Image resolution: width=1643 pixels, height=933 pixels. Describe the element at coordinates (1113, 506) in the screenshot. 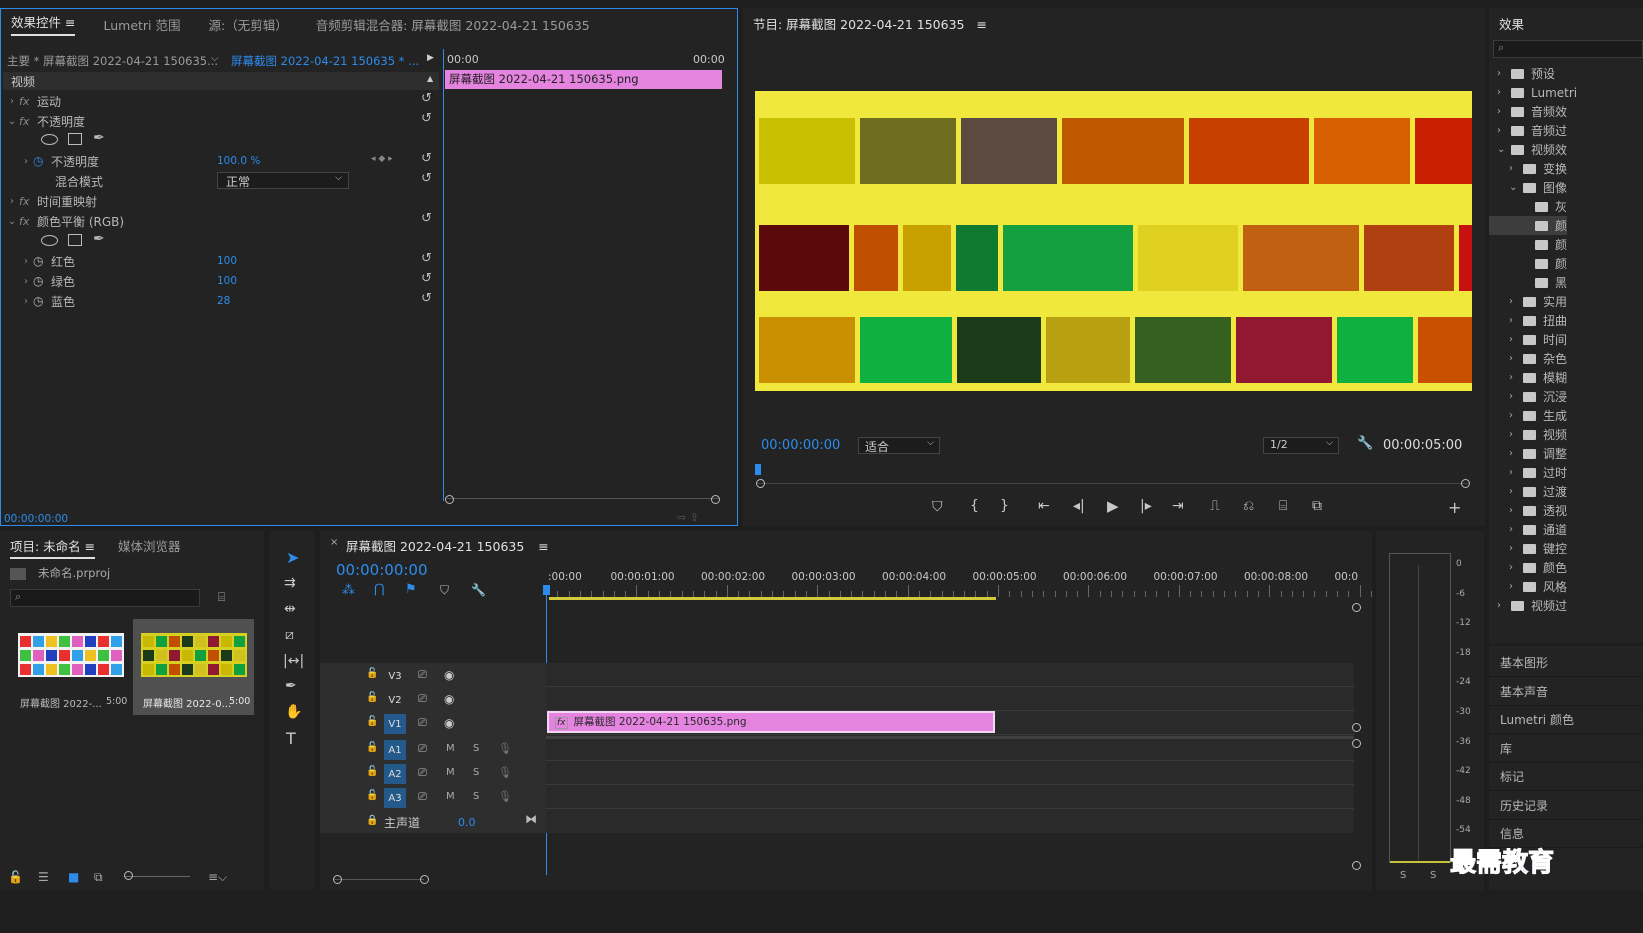

I see `play-icon: ▶` at that location.